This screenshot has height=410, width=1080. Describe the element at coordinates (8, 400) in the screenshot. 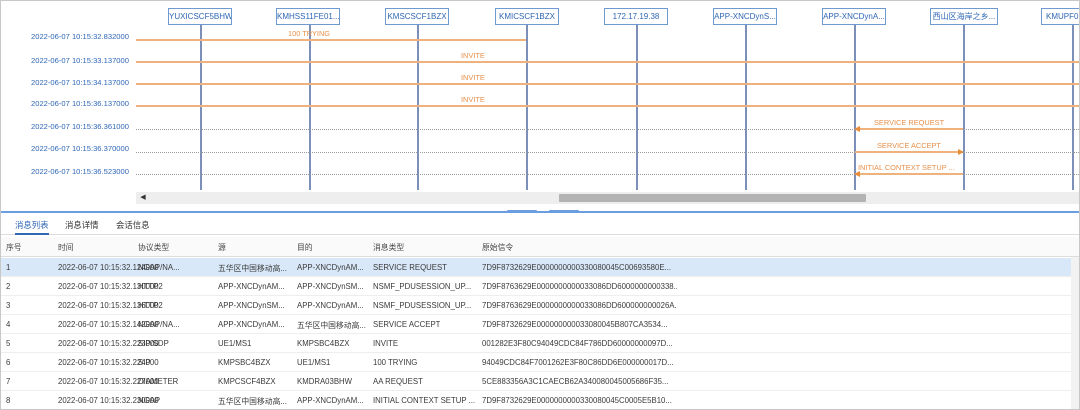

I see `cell-seq: 8` at that location.